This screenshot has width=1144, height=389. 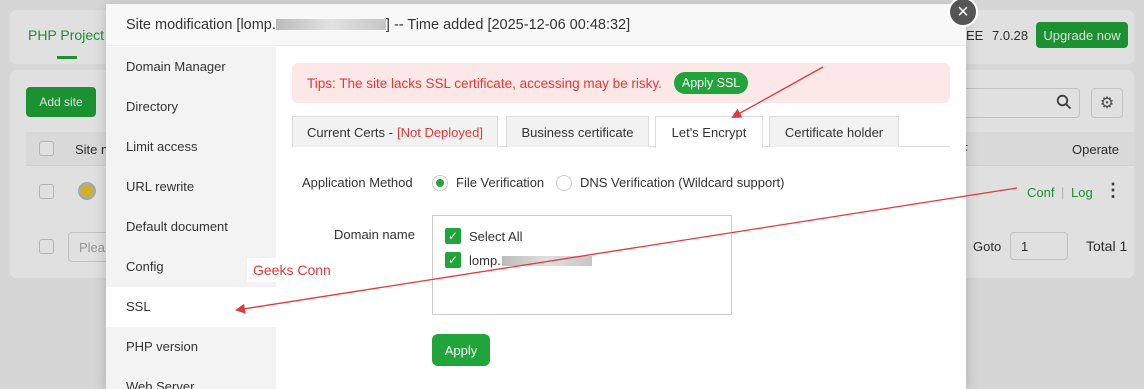 I want to click on tab-lets-encrypt: Let's Encrypt, so click(x=709, y=132).